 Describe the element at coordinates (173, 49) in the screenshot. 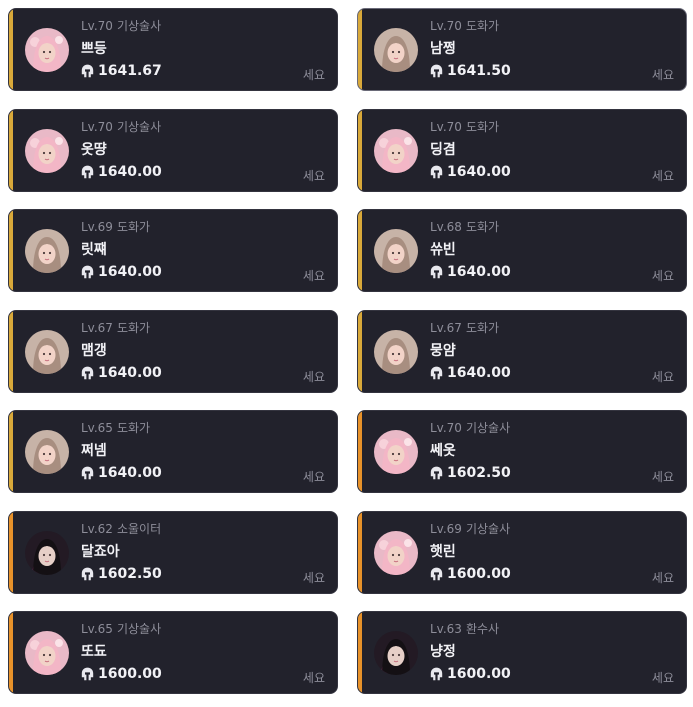

I see `character-card: Lv.70 기상술사쁘등 1641.67 세요` at that location.